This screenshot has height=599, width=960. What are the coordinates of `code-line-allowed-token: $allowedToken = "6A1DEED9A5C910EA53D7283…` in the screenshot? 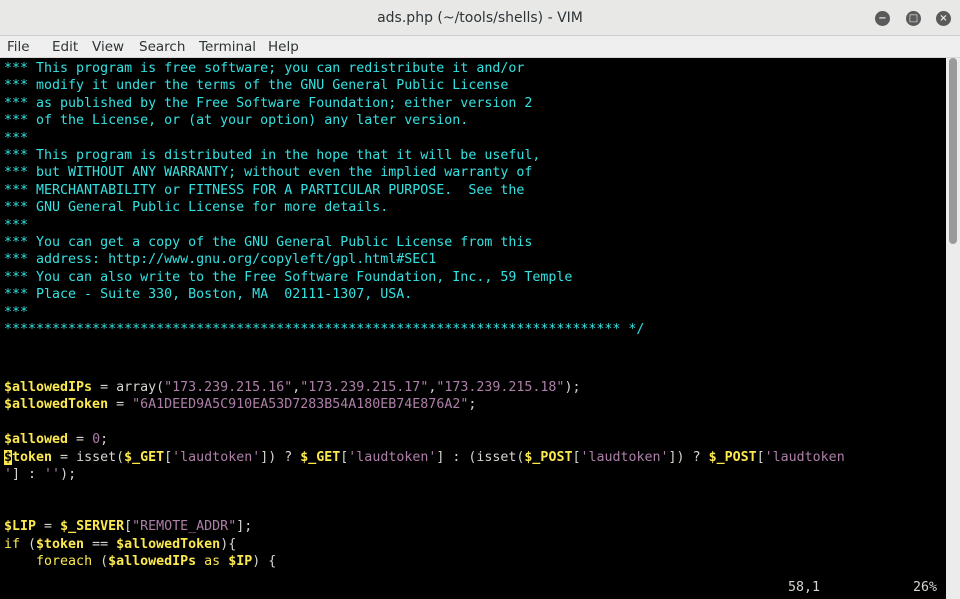 It's located at (240, 404).